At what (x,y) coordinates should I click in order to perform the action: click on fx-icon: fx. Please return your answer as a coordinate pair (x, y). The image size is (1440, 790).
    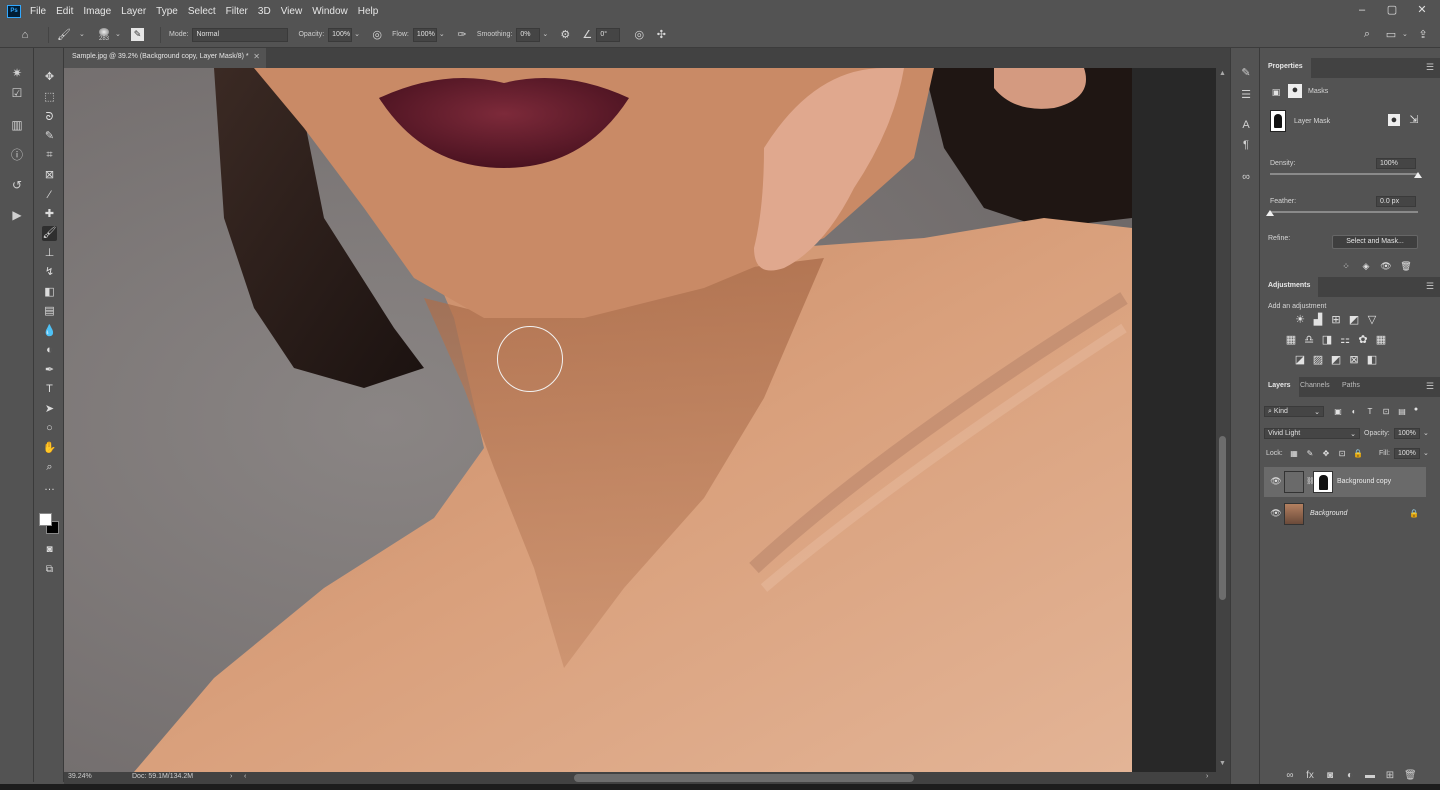
    Looking at the image, I should click on (1310, 776).